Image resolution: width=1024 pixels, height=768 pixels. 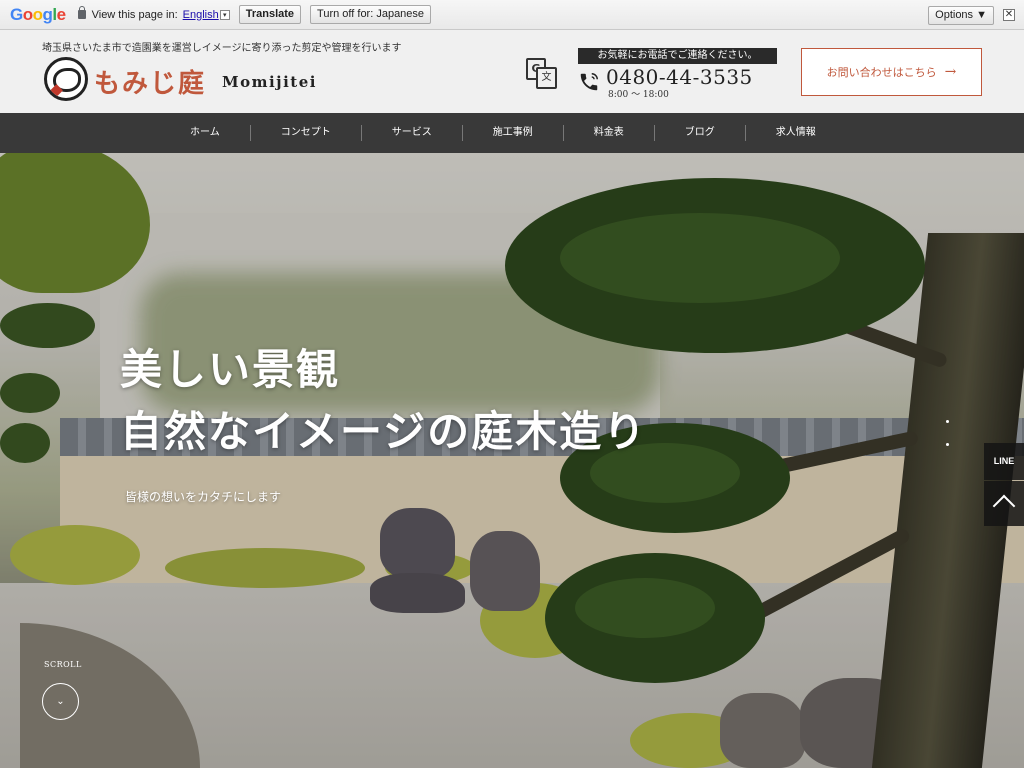 I want to click on back-to-top-button, so click(x=1004, y=503).